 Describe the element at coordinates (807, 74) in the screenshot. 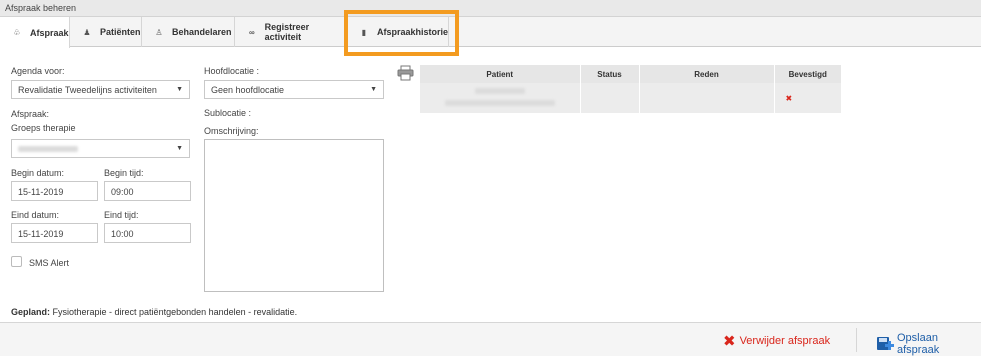

I see `column-header: Bevestigd` at that location.